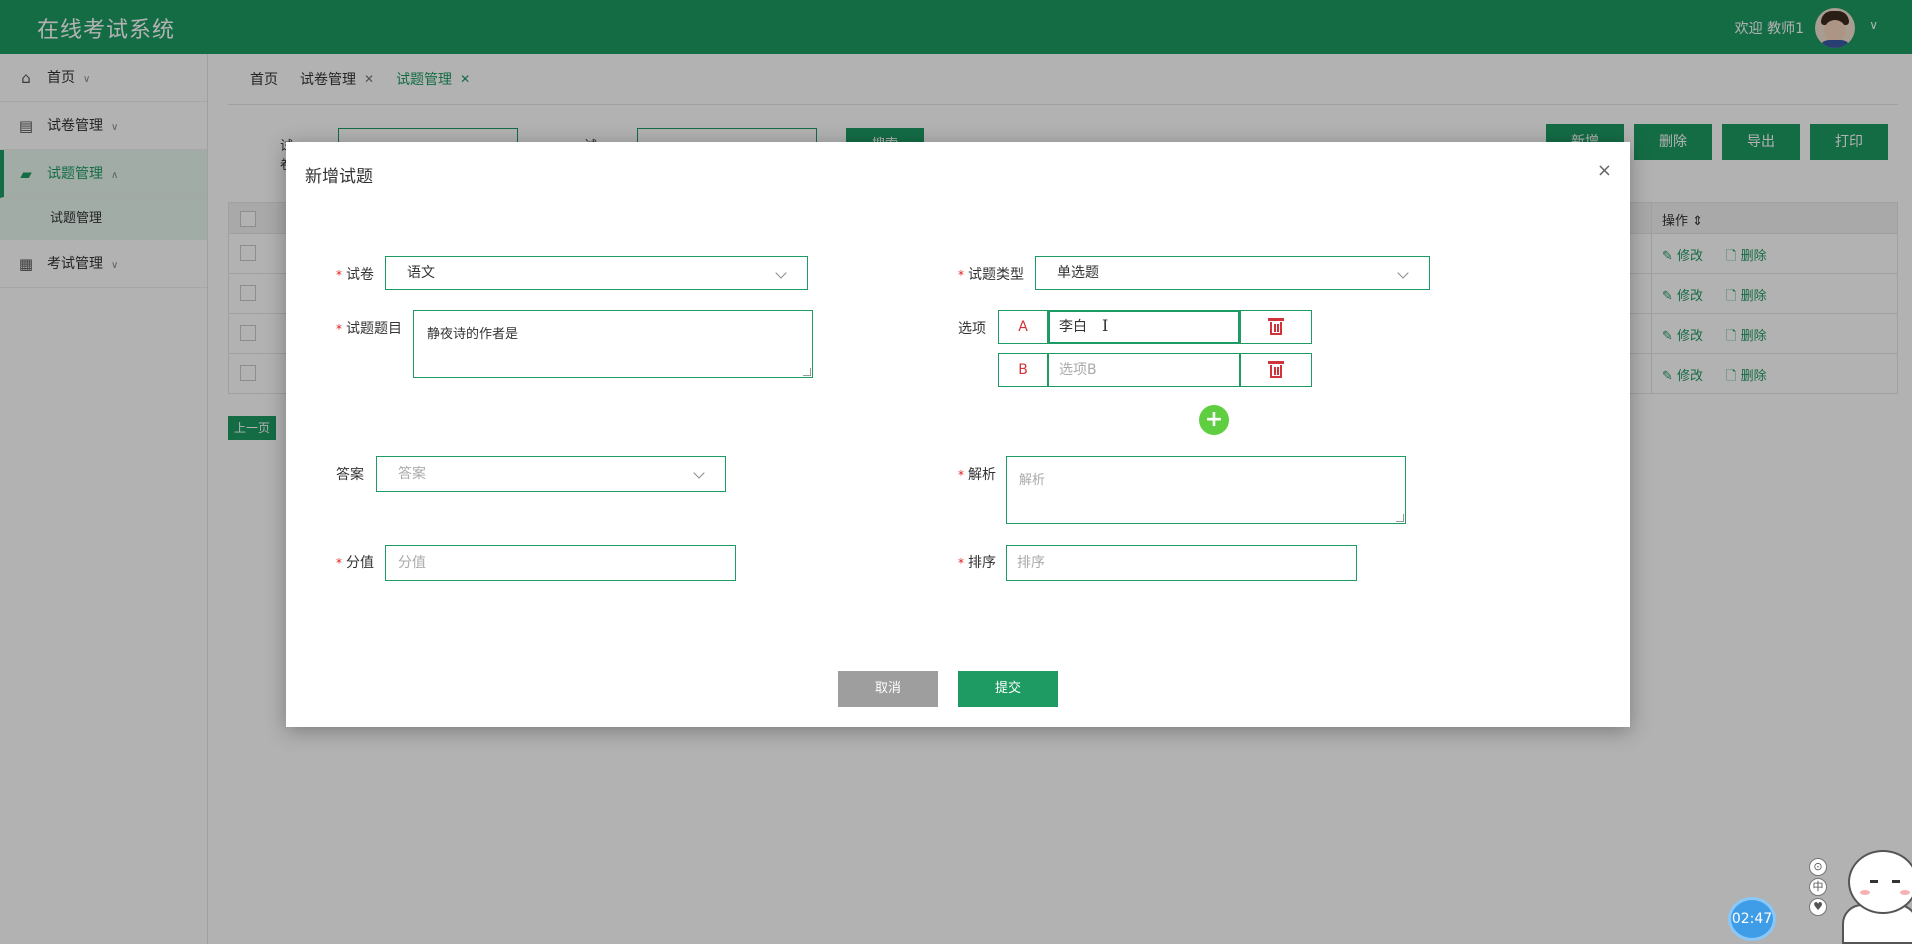  I want to click on option-b-placeholder: 选项B, so click(1078, 370).